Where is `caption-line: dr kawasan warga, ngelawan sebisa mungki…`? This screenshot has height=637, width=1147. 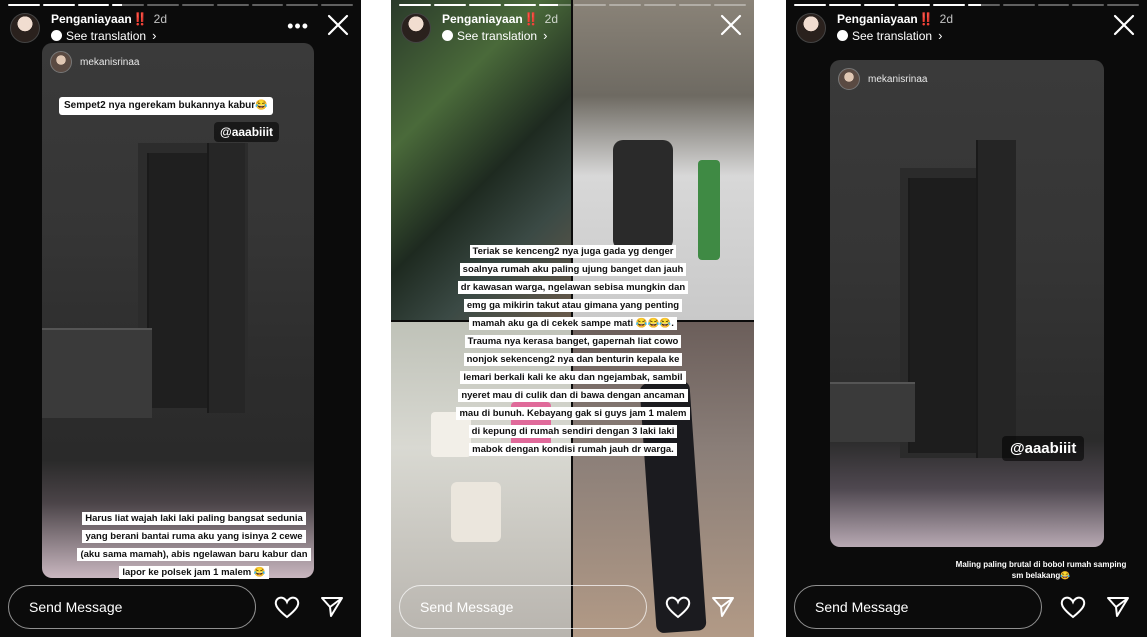
caption-line: dr kawasan warga, ngelawan sebisa mungki… is located at coordinates (573, 287).